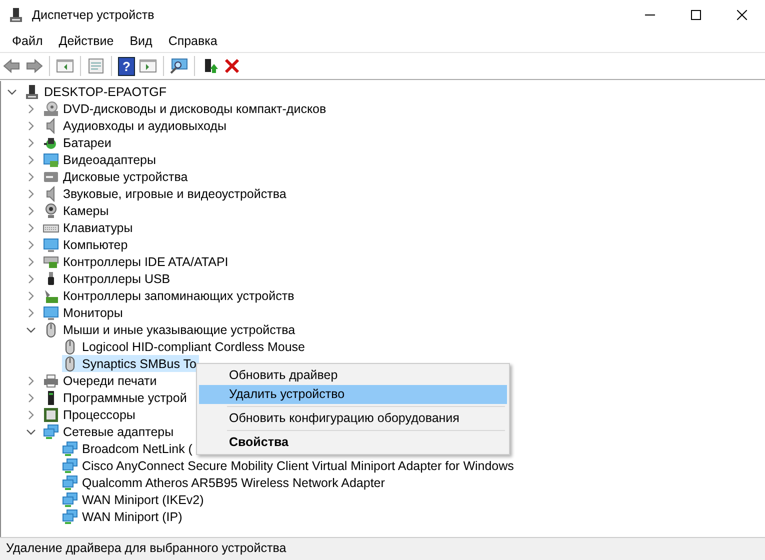 This screenshot has height=560, width=765. I want to click on webcam-icon, so click(51, 210).